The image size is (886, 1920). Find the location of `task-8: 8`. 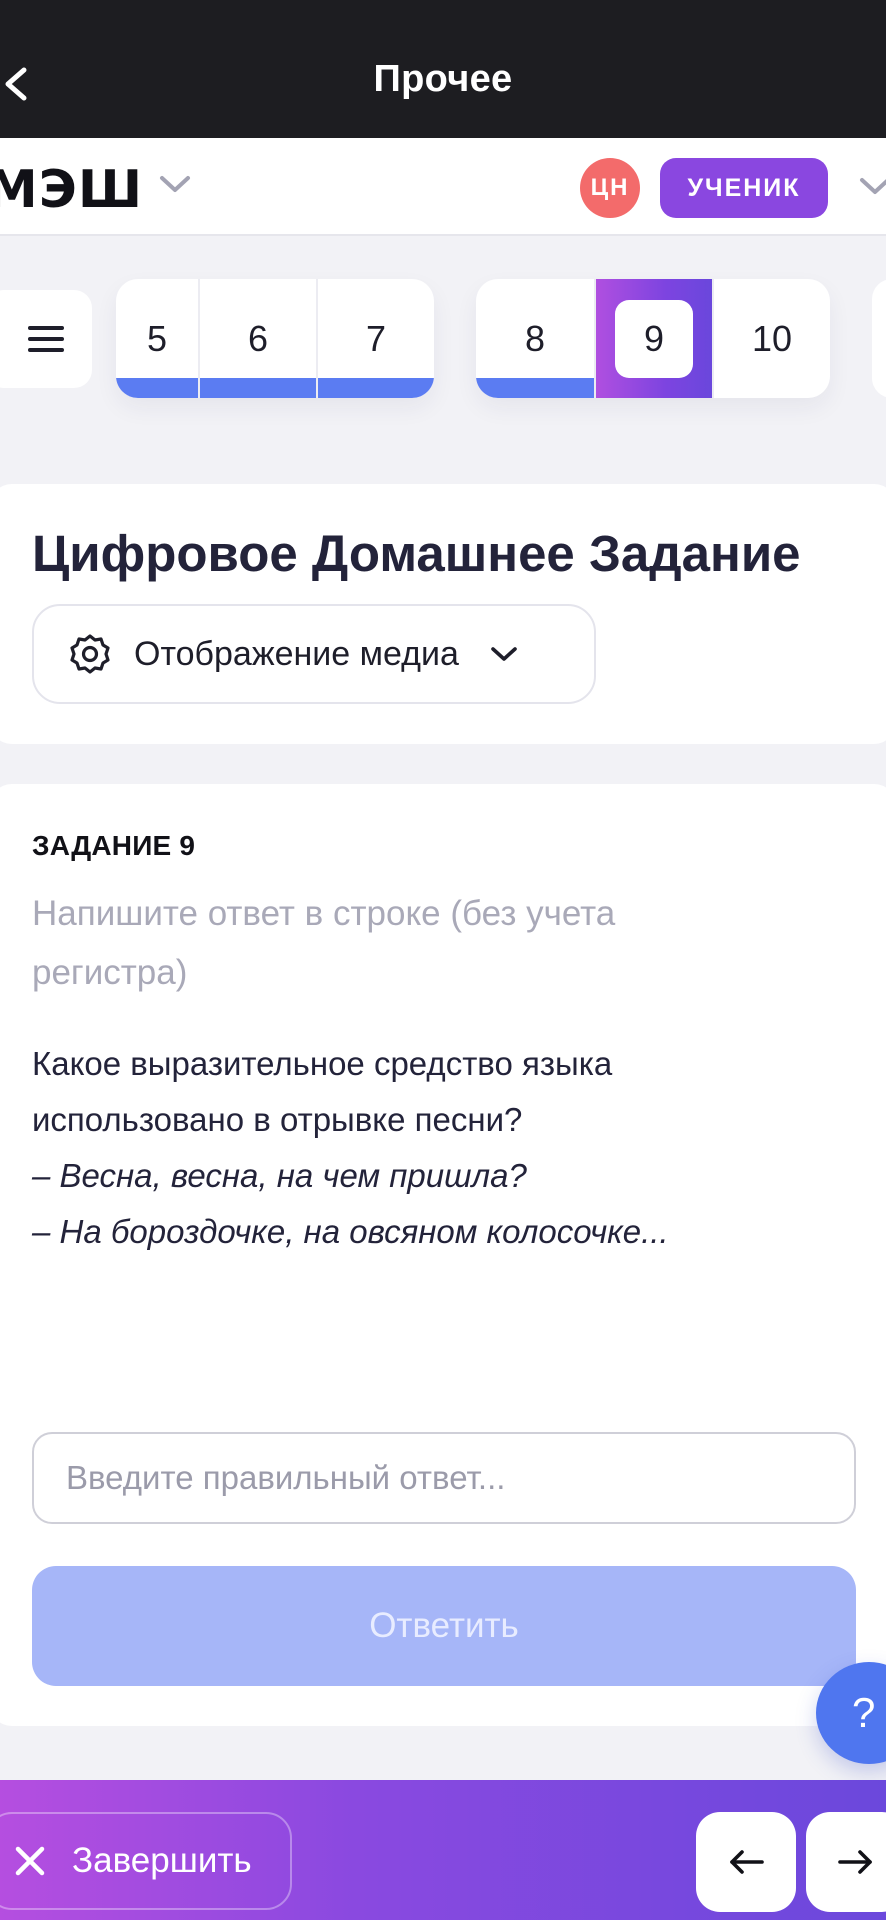

task-8: 8 is located at coordinates (535, 338).